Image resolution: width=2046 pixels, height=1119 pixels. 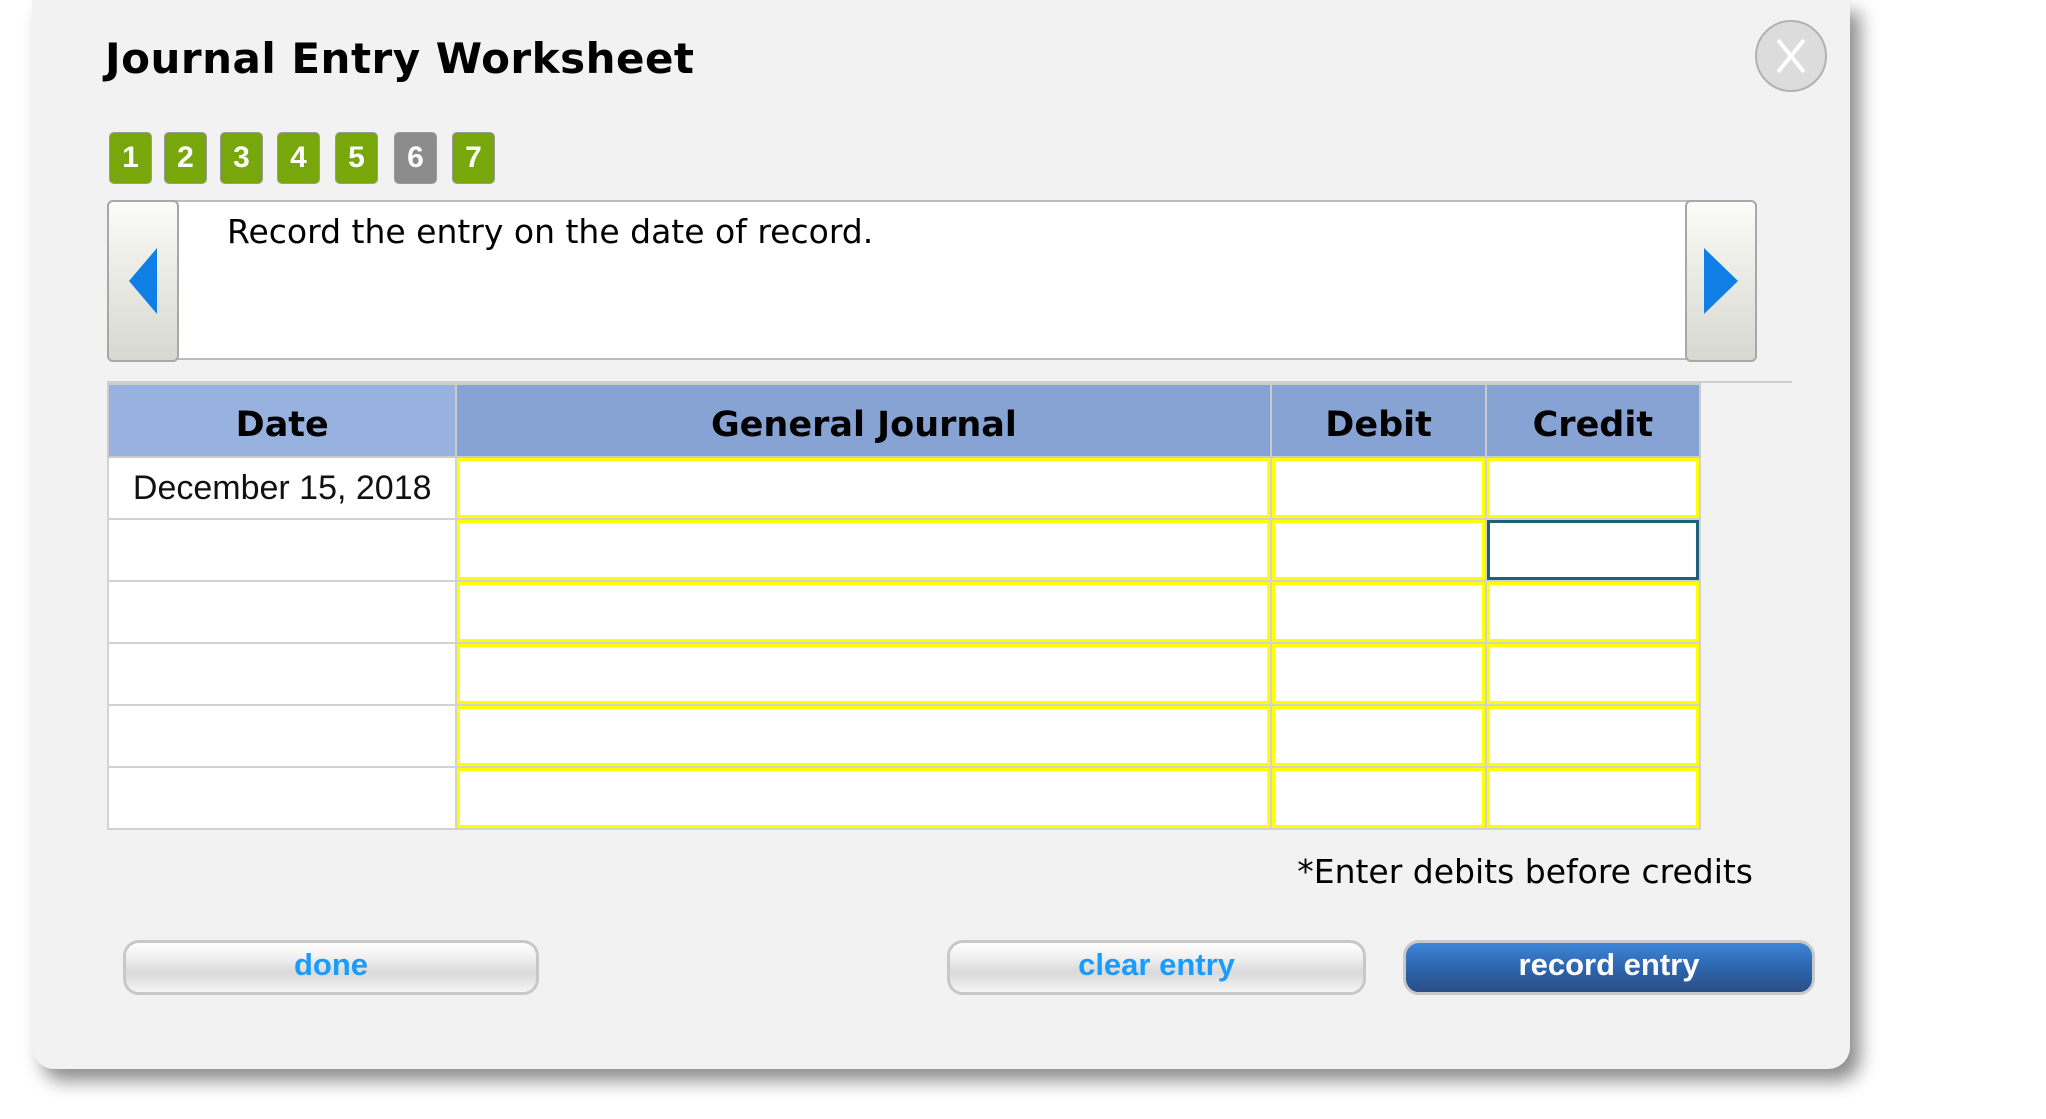 What do you see at coordinates (1156, 967) in the screenshot?
I see `clear-entry-button: clear entry` at bounding box center [1156, 967].